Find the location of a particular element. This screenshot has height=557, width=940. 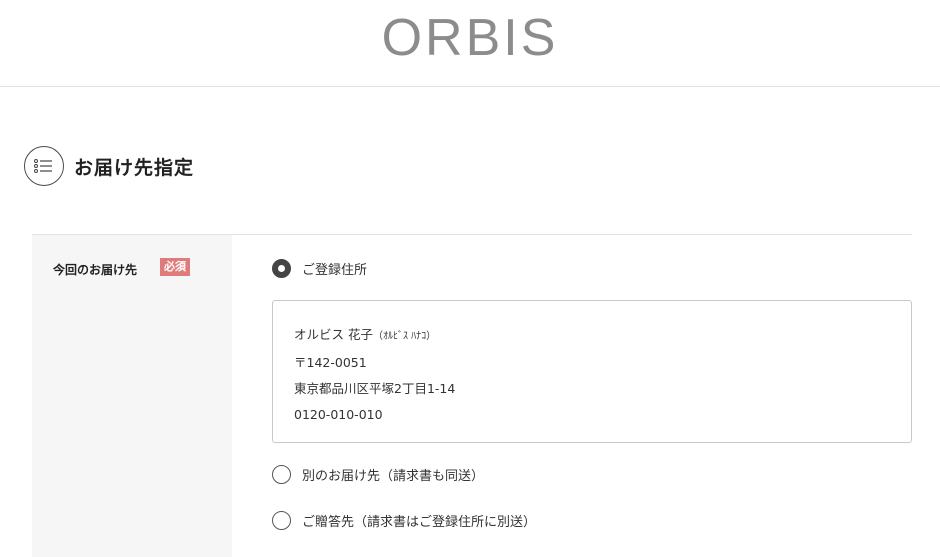

option-label: 別のお届け先（請求書も同送） is located at coordinates (393, 476).